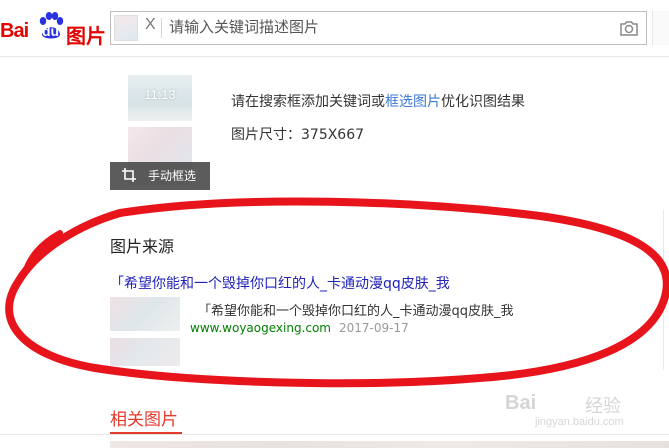 This screenshot has height=448, width=669. What do you see at coordinates (521, 403) in the screenshot?
I see `watermark-logo: Bai` at bounding box center [521, 403].